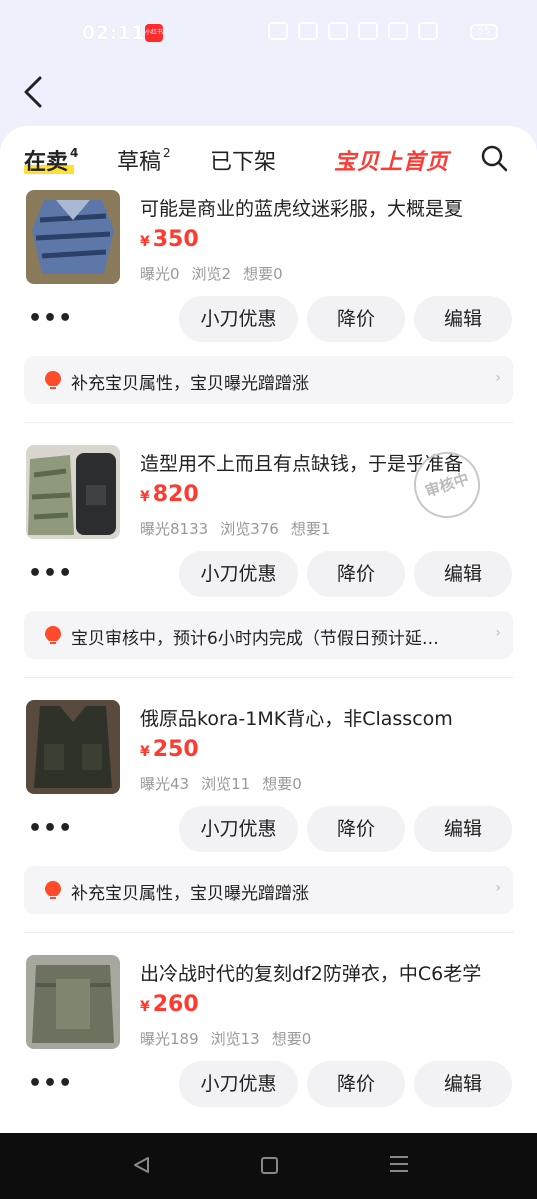 This screenshot has height=1199, width=537. I want to click on price-value: 820, so click(175, 494).